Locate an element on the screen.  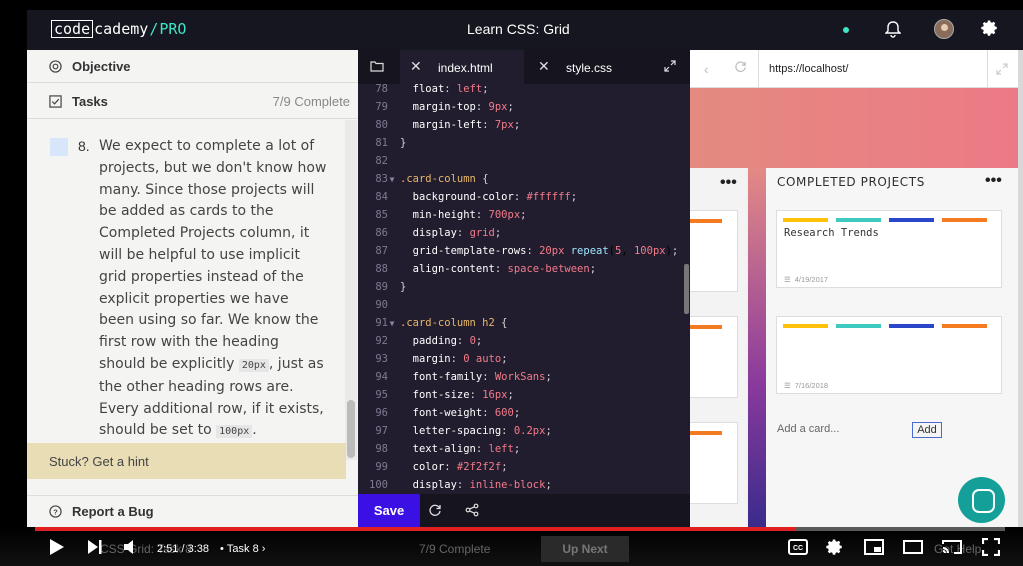
code-line: 94 font-family: WorkSans; is located at coordinates (521, 377).